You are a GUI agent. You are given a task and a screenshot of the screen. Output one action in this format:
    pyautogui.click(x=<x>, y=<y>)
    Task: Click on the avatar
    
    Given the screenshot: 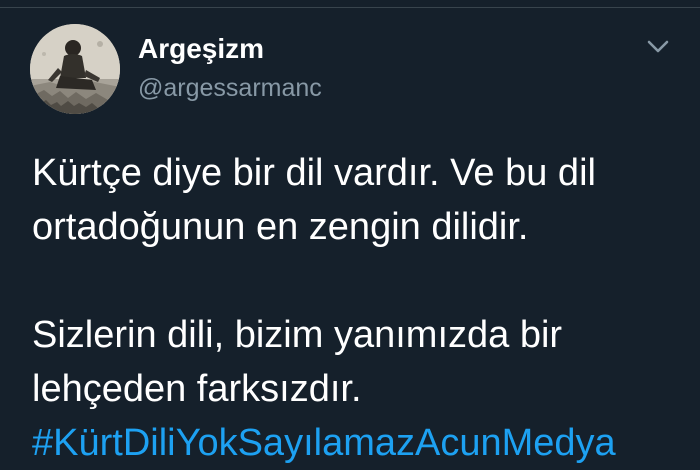 What is the action you would take?
    pyautogui.click(x=75, y=69)
    